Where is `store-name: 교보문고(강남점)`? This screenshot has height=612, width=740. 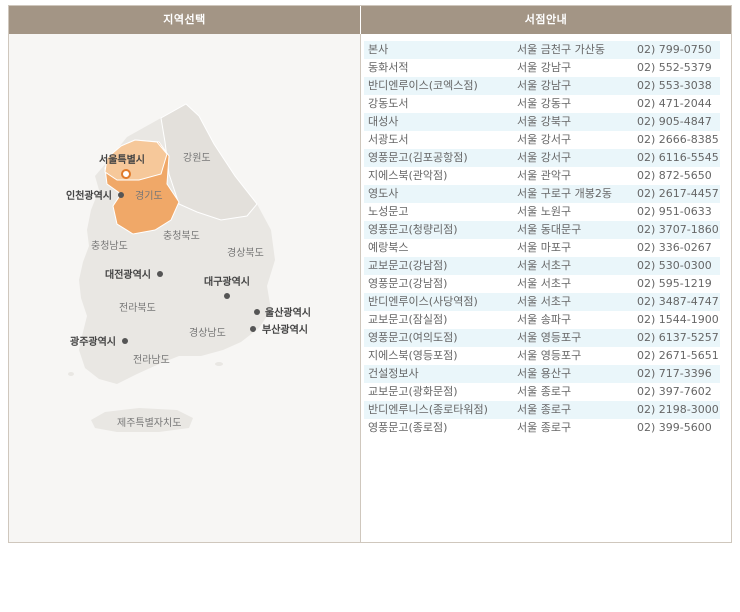
store-name: 교보문고(강남점) is located at coordinates (408, 265).